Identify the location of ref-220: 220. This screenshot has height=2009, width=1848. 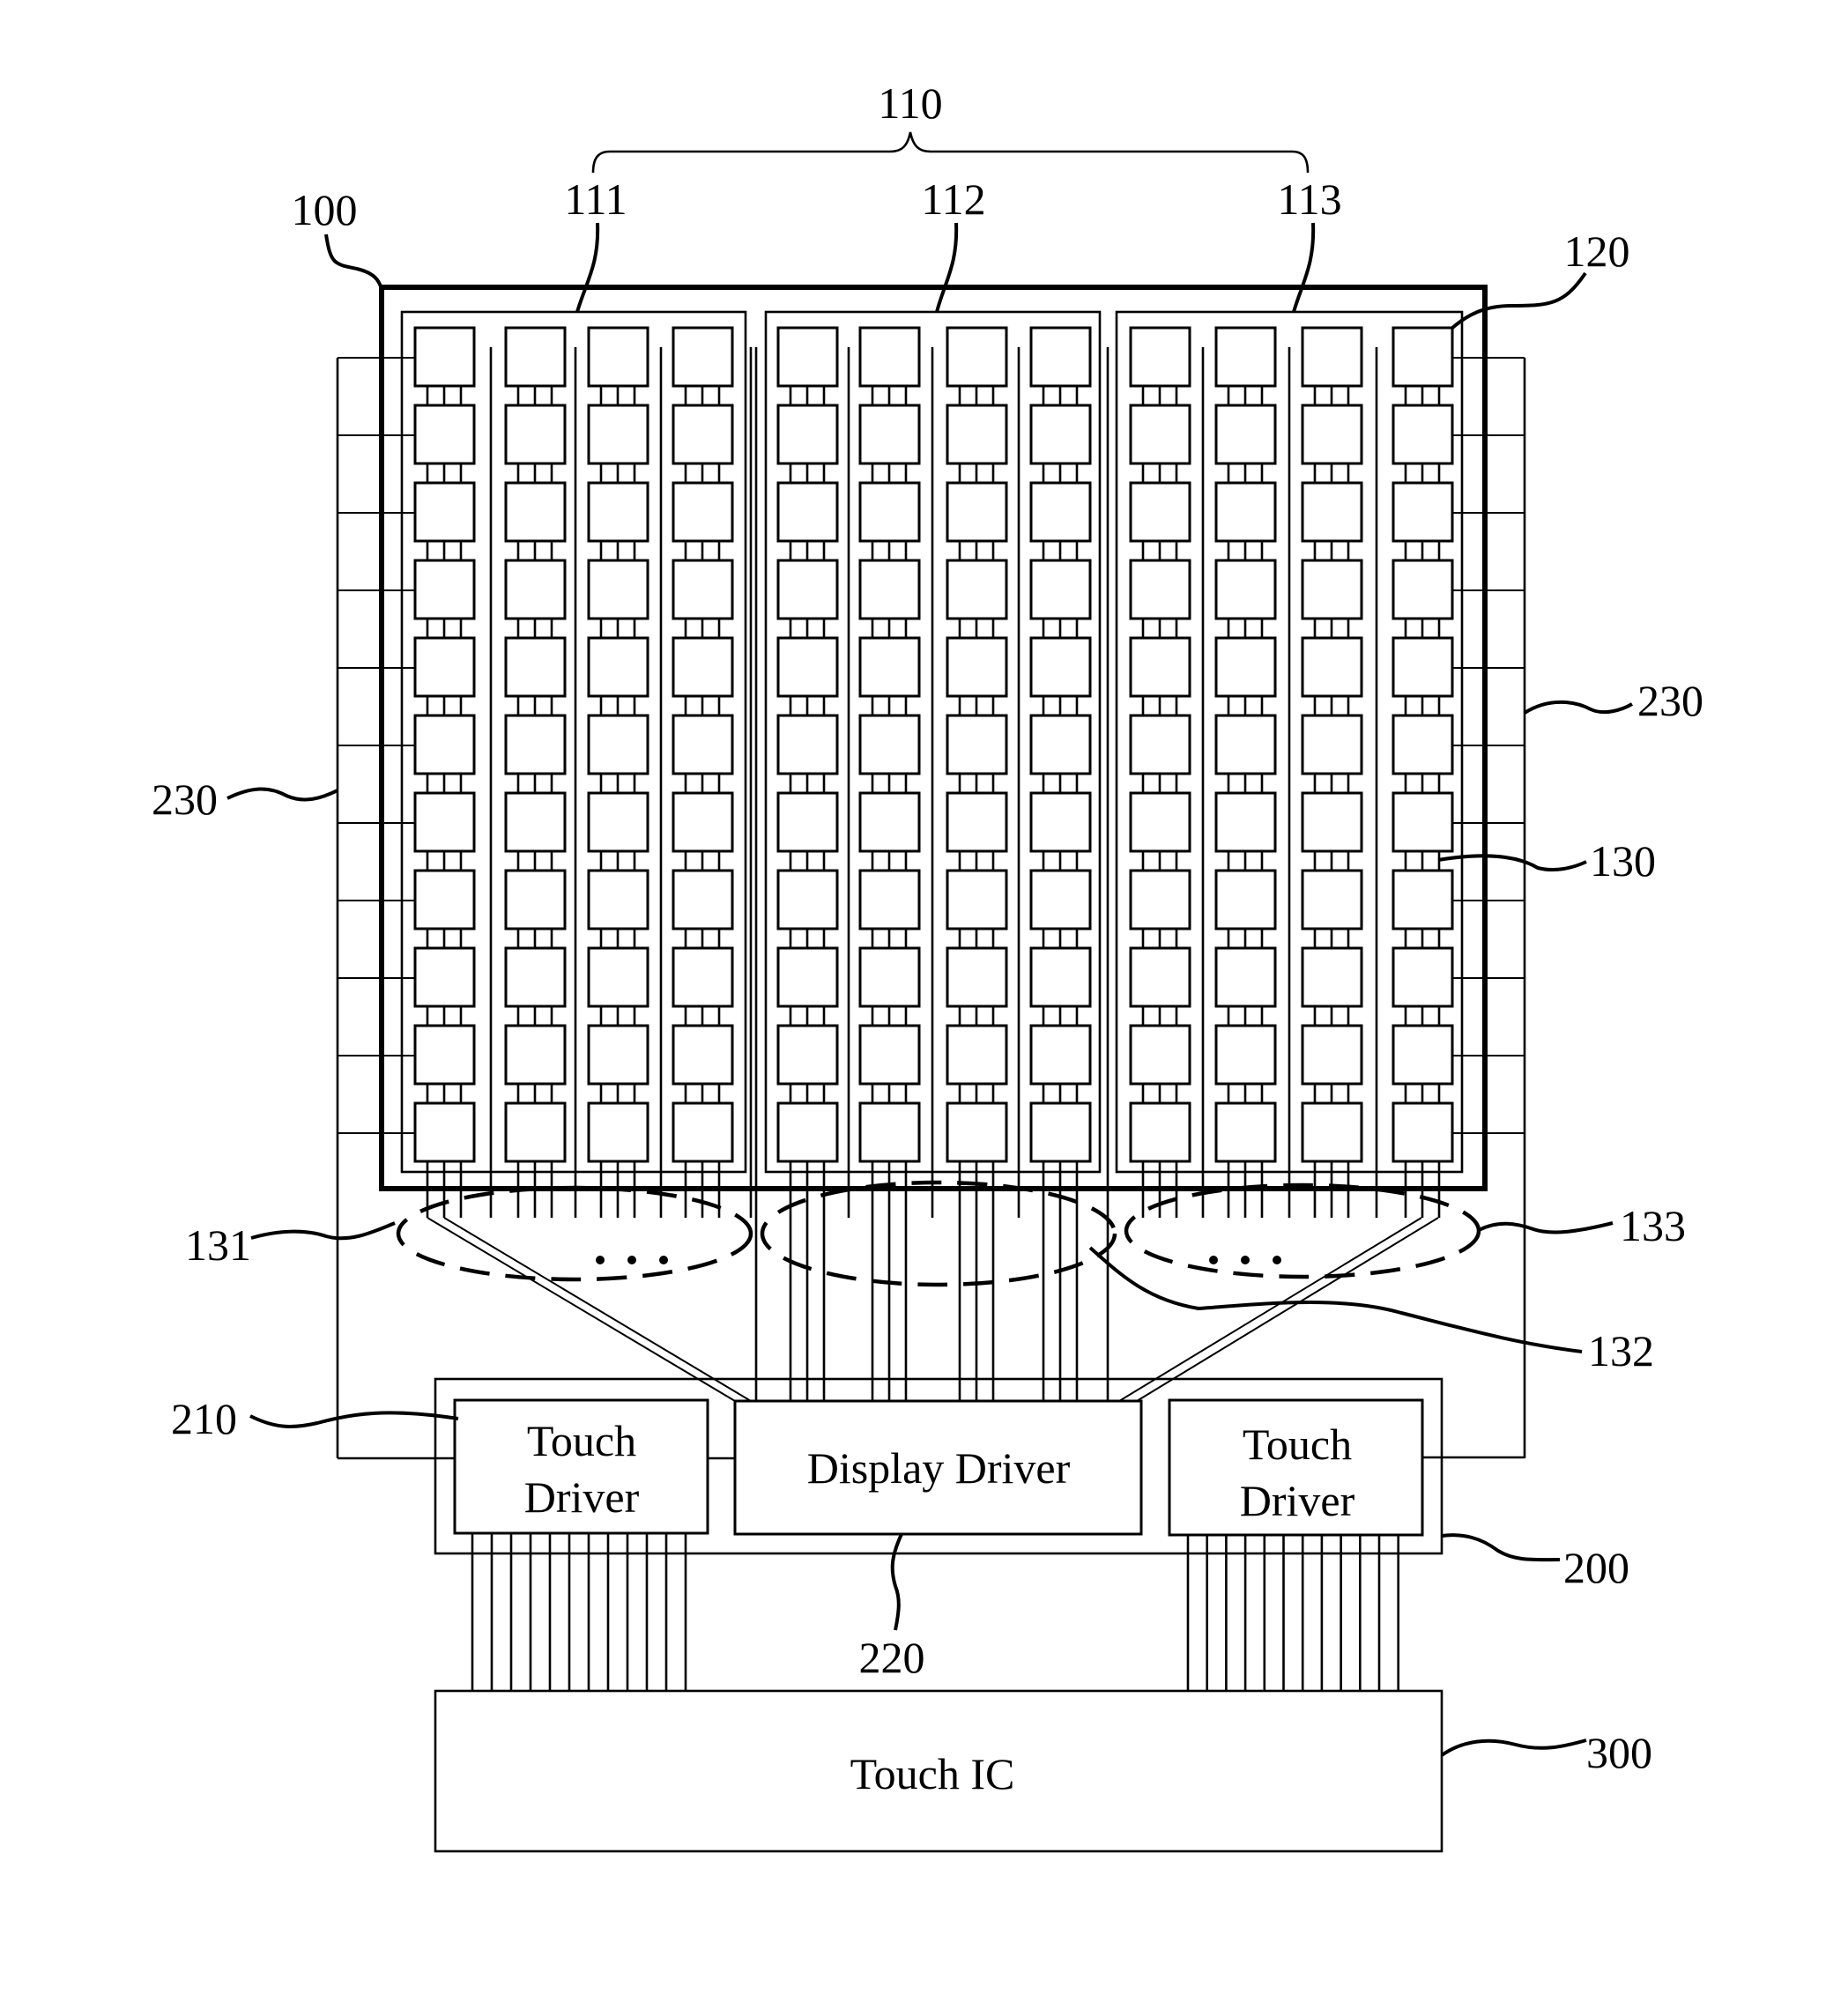
(892, 1657).